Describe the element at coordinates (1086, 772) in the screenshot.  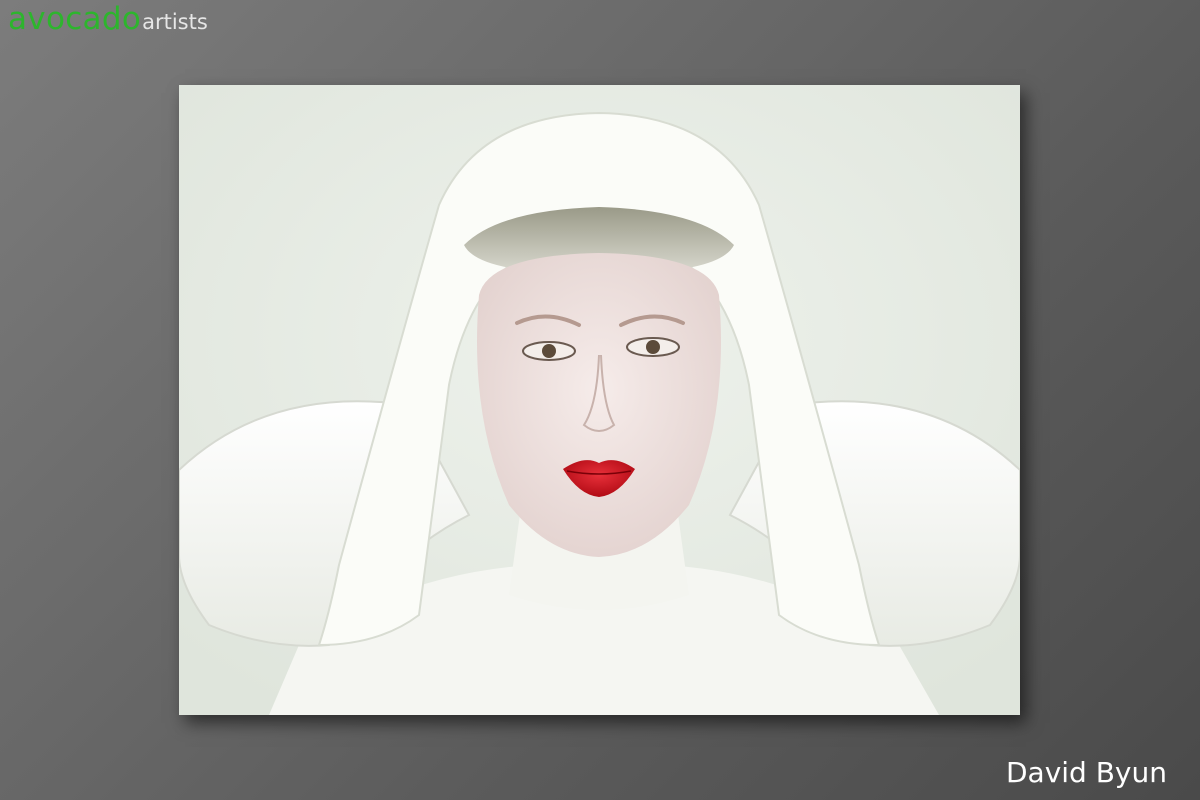
I see `photographer-name: David Byun` at that location.